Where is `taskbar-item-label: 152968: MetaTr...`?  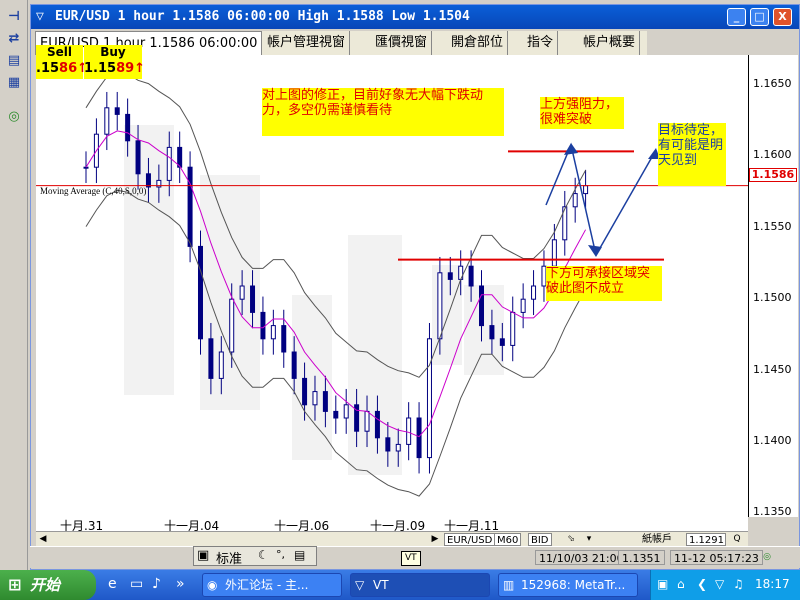 taskbar-item-label: 152968: MetaTr... is located at coordinates (573, 585).